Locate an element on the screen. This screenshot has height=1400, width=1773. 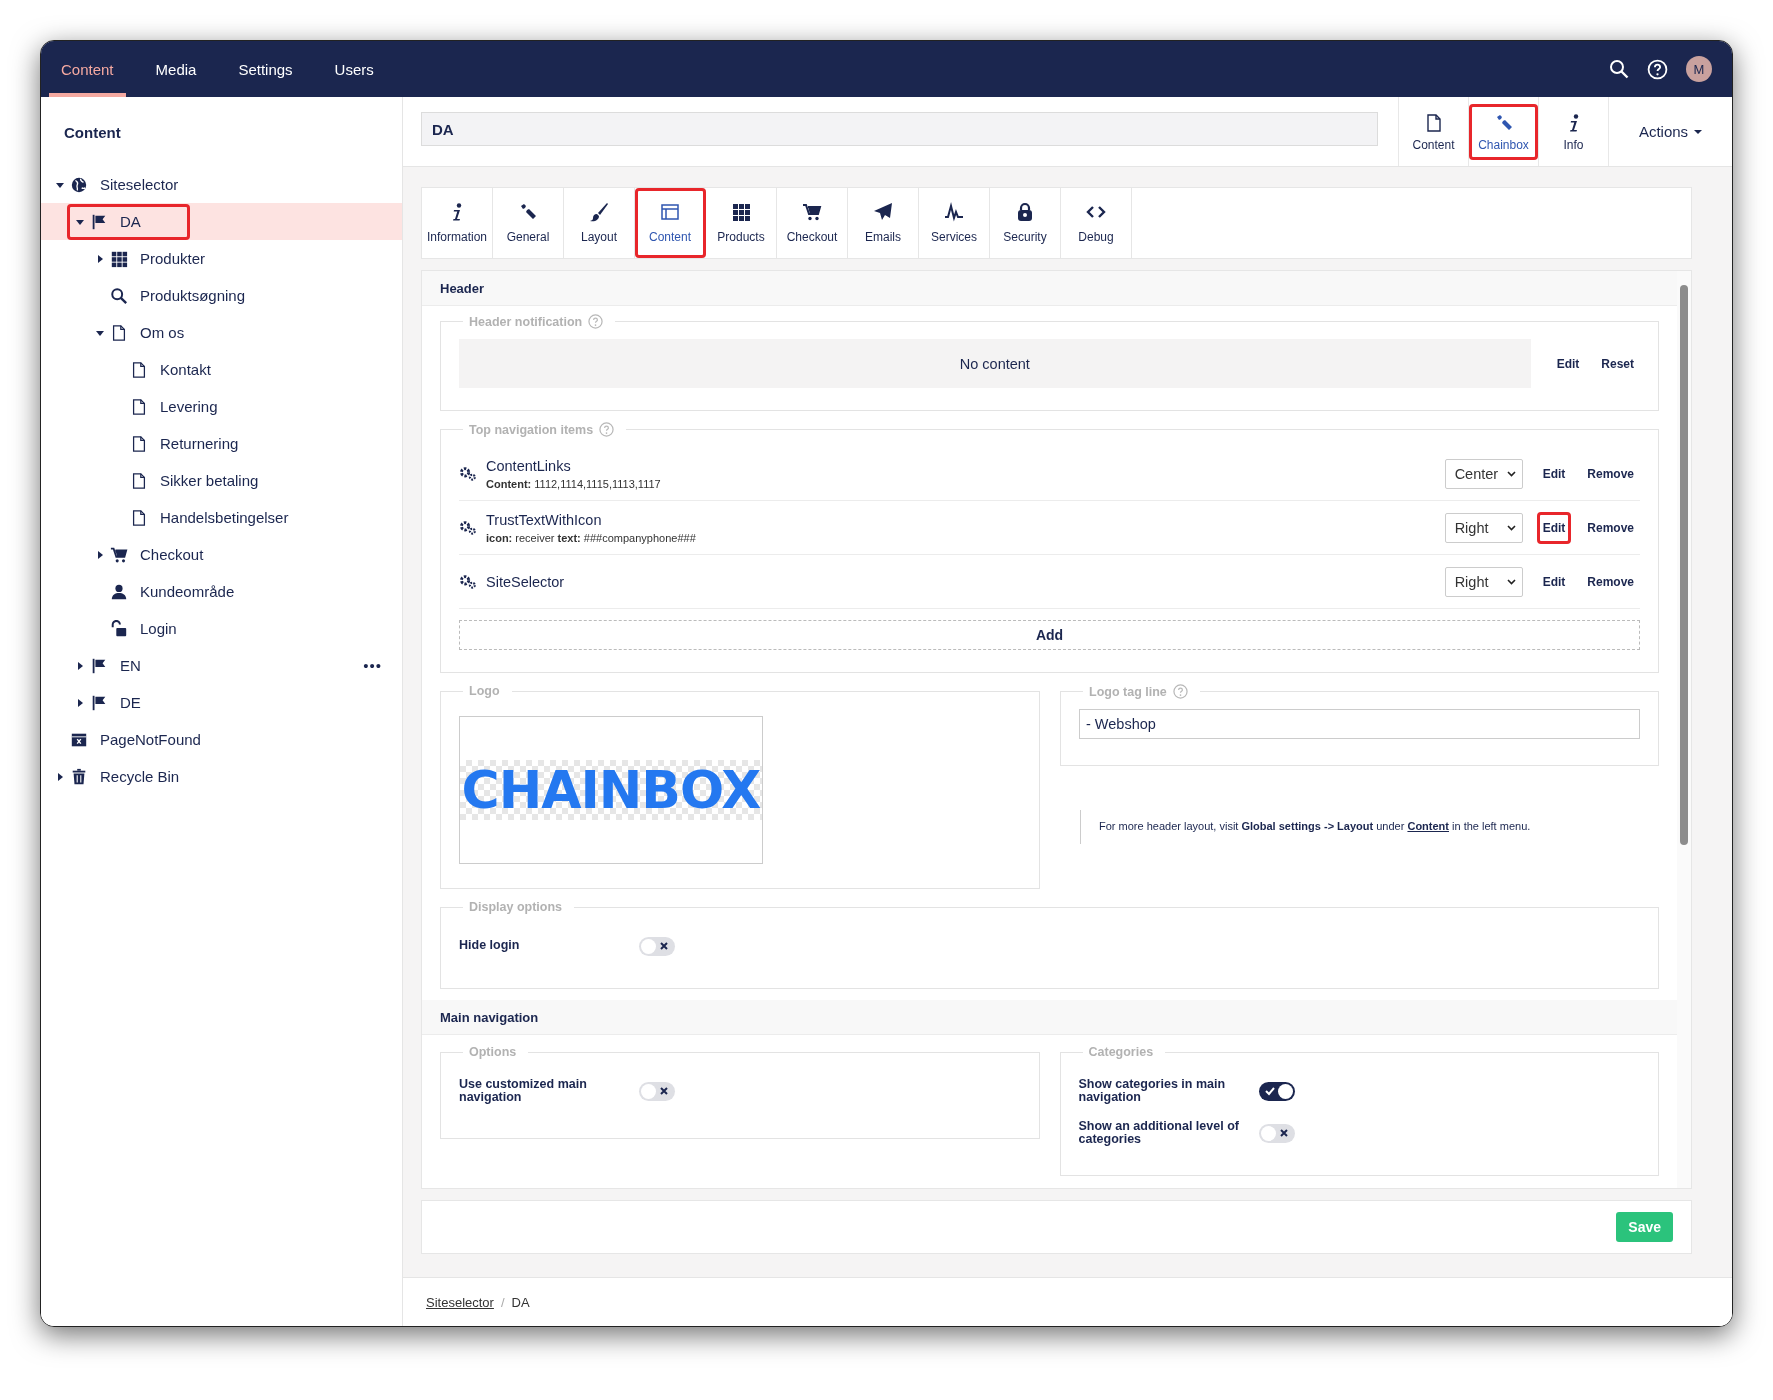
add-button: Add is located at coordinates (1049, 635).